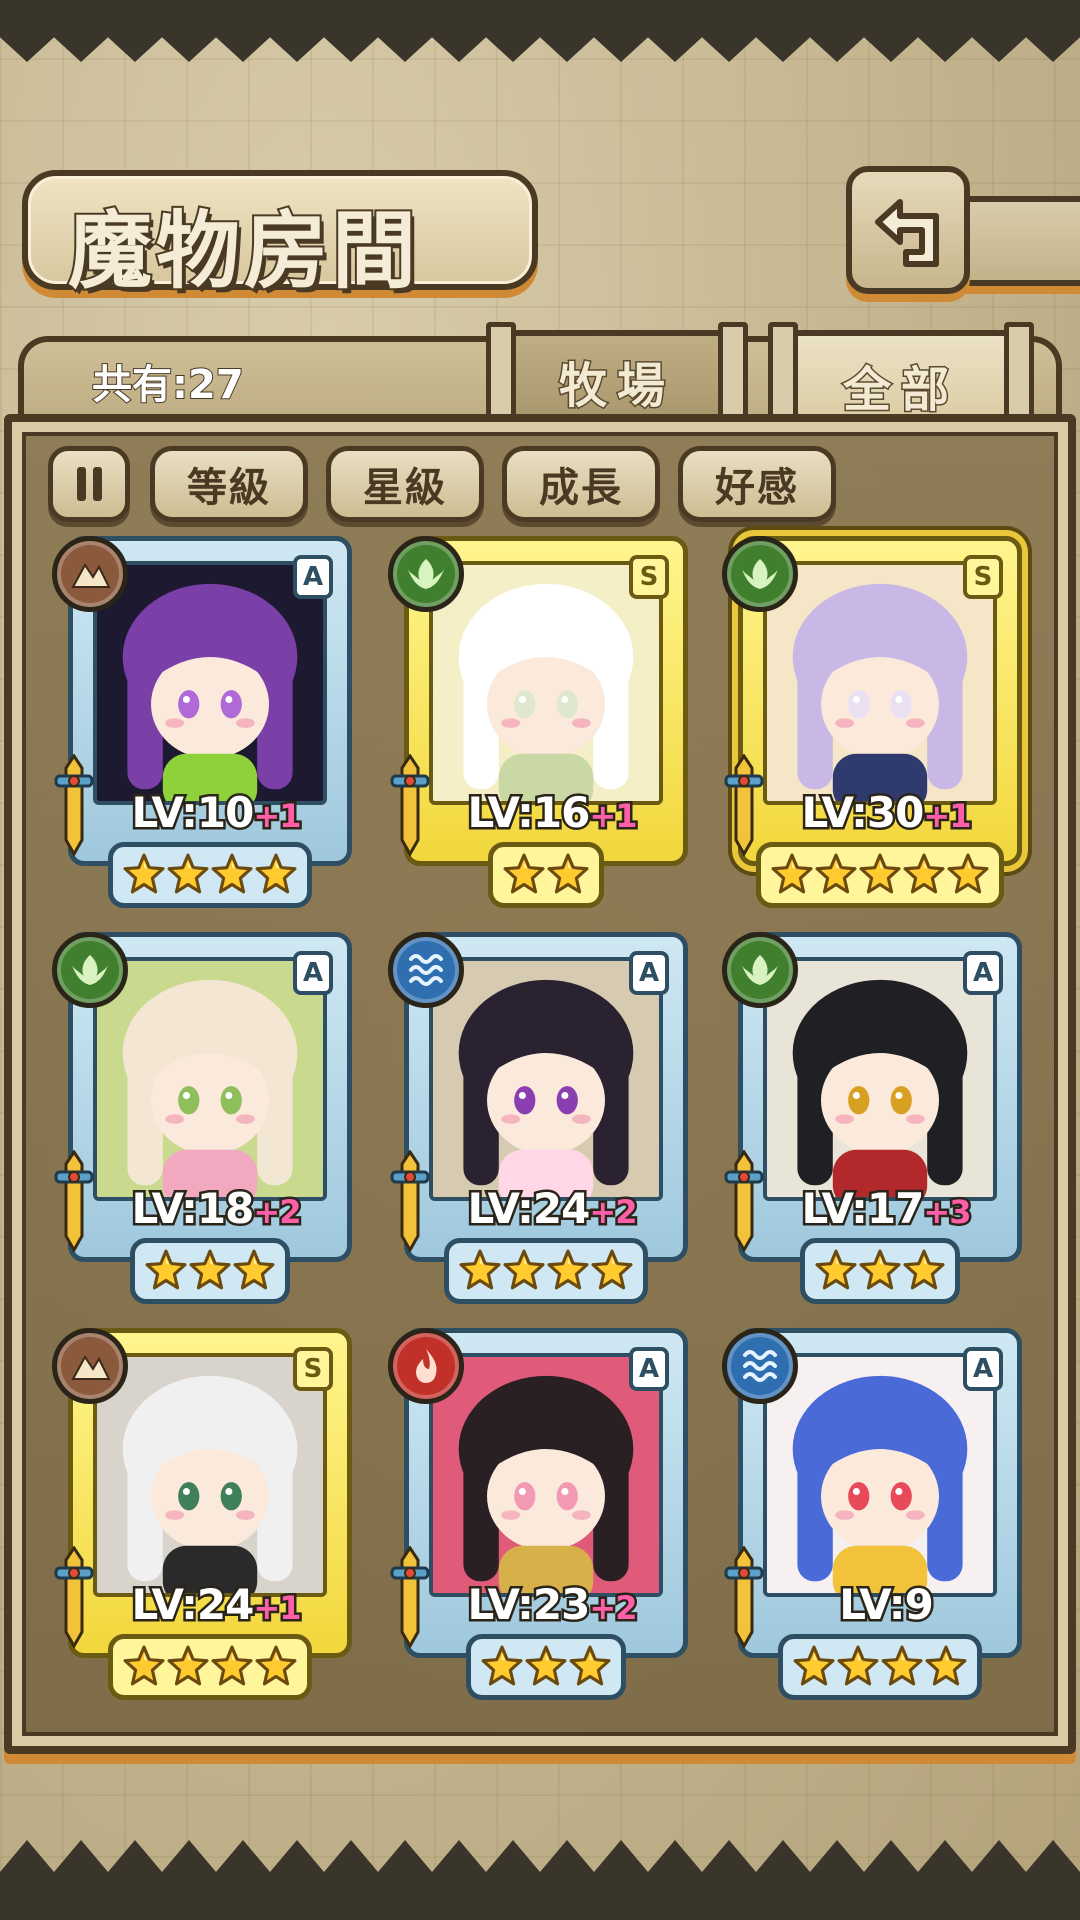 This screenshot has width=1080, height=1920. What do you see at coordinates (81, 484) in the screenshot?
I see `sort-toggle-icon` at bounding box center [81, 484].